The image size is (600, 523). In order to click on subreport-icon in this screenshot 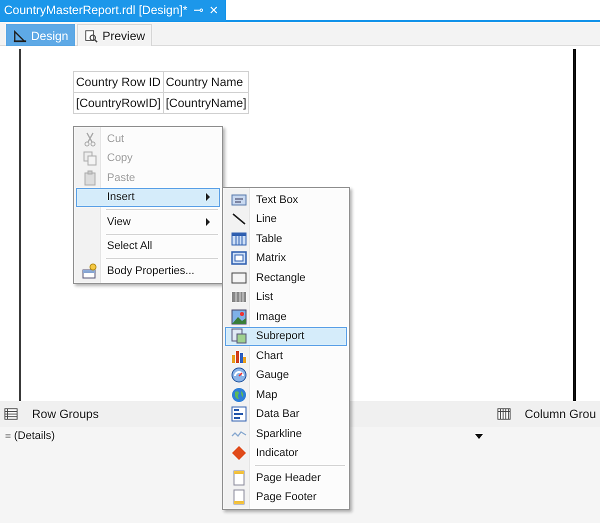, I will do `click(239, 336)`.